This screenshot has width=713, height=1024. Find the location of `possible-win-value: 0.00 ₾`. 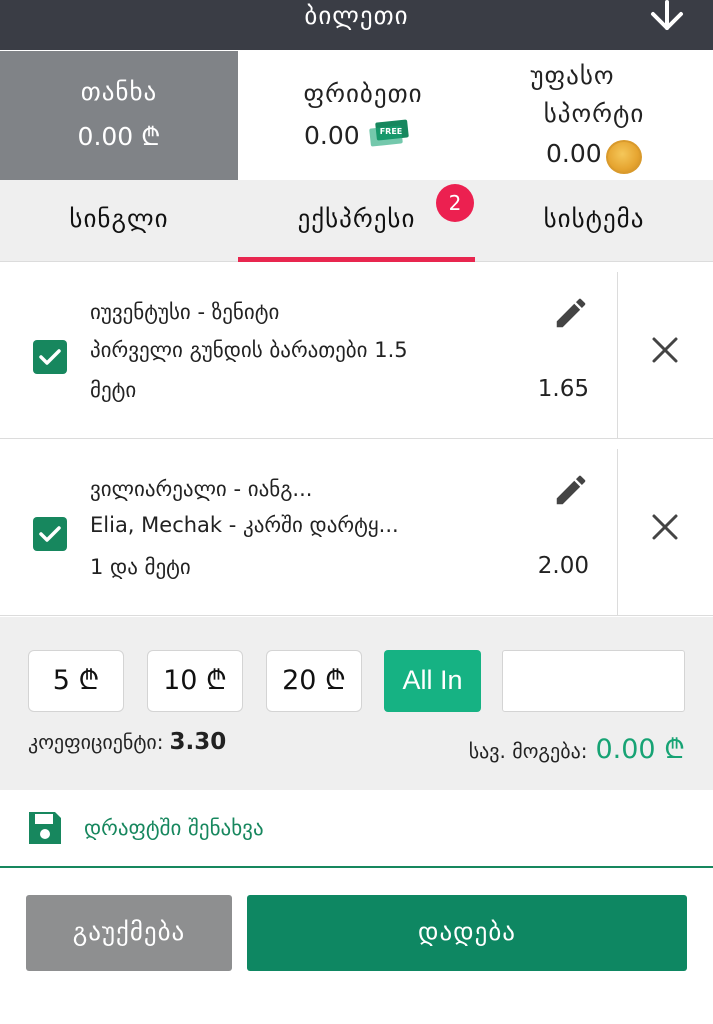

possible-win-value: 0.00 ₾ is located at coordinates (640, 749).